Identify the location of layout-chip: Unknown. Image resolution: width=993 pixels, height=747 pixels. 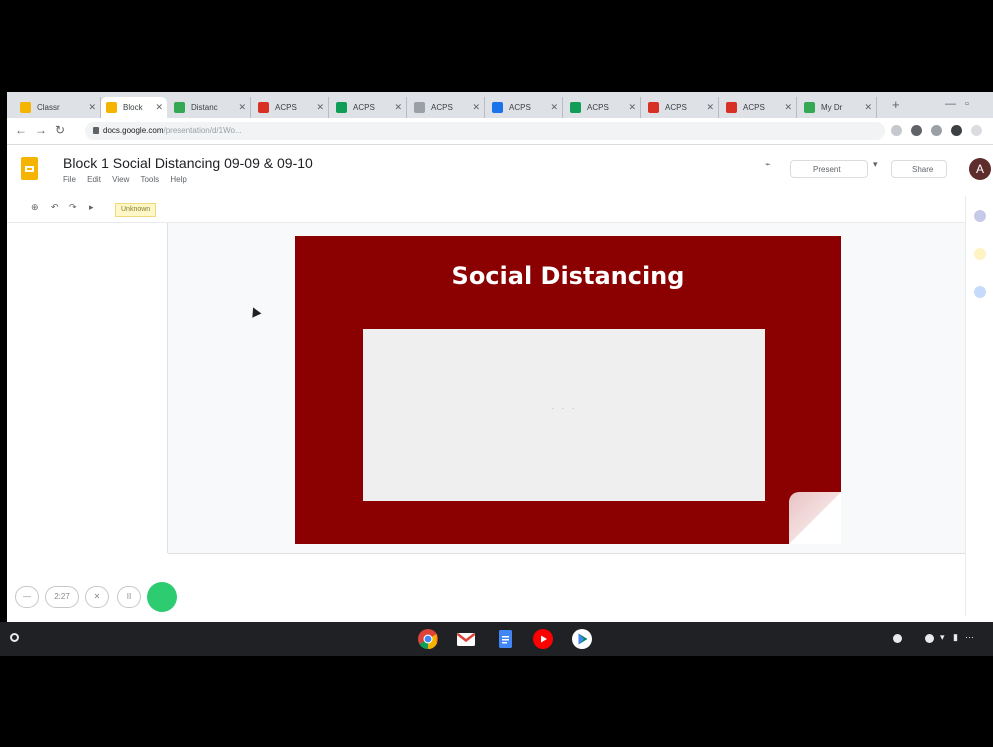
(136, 210).